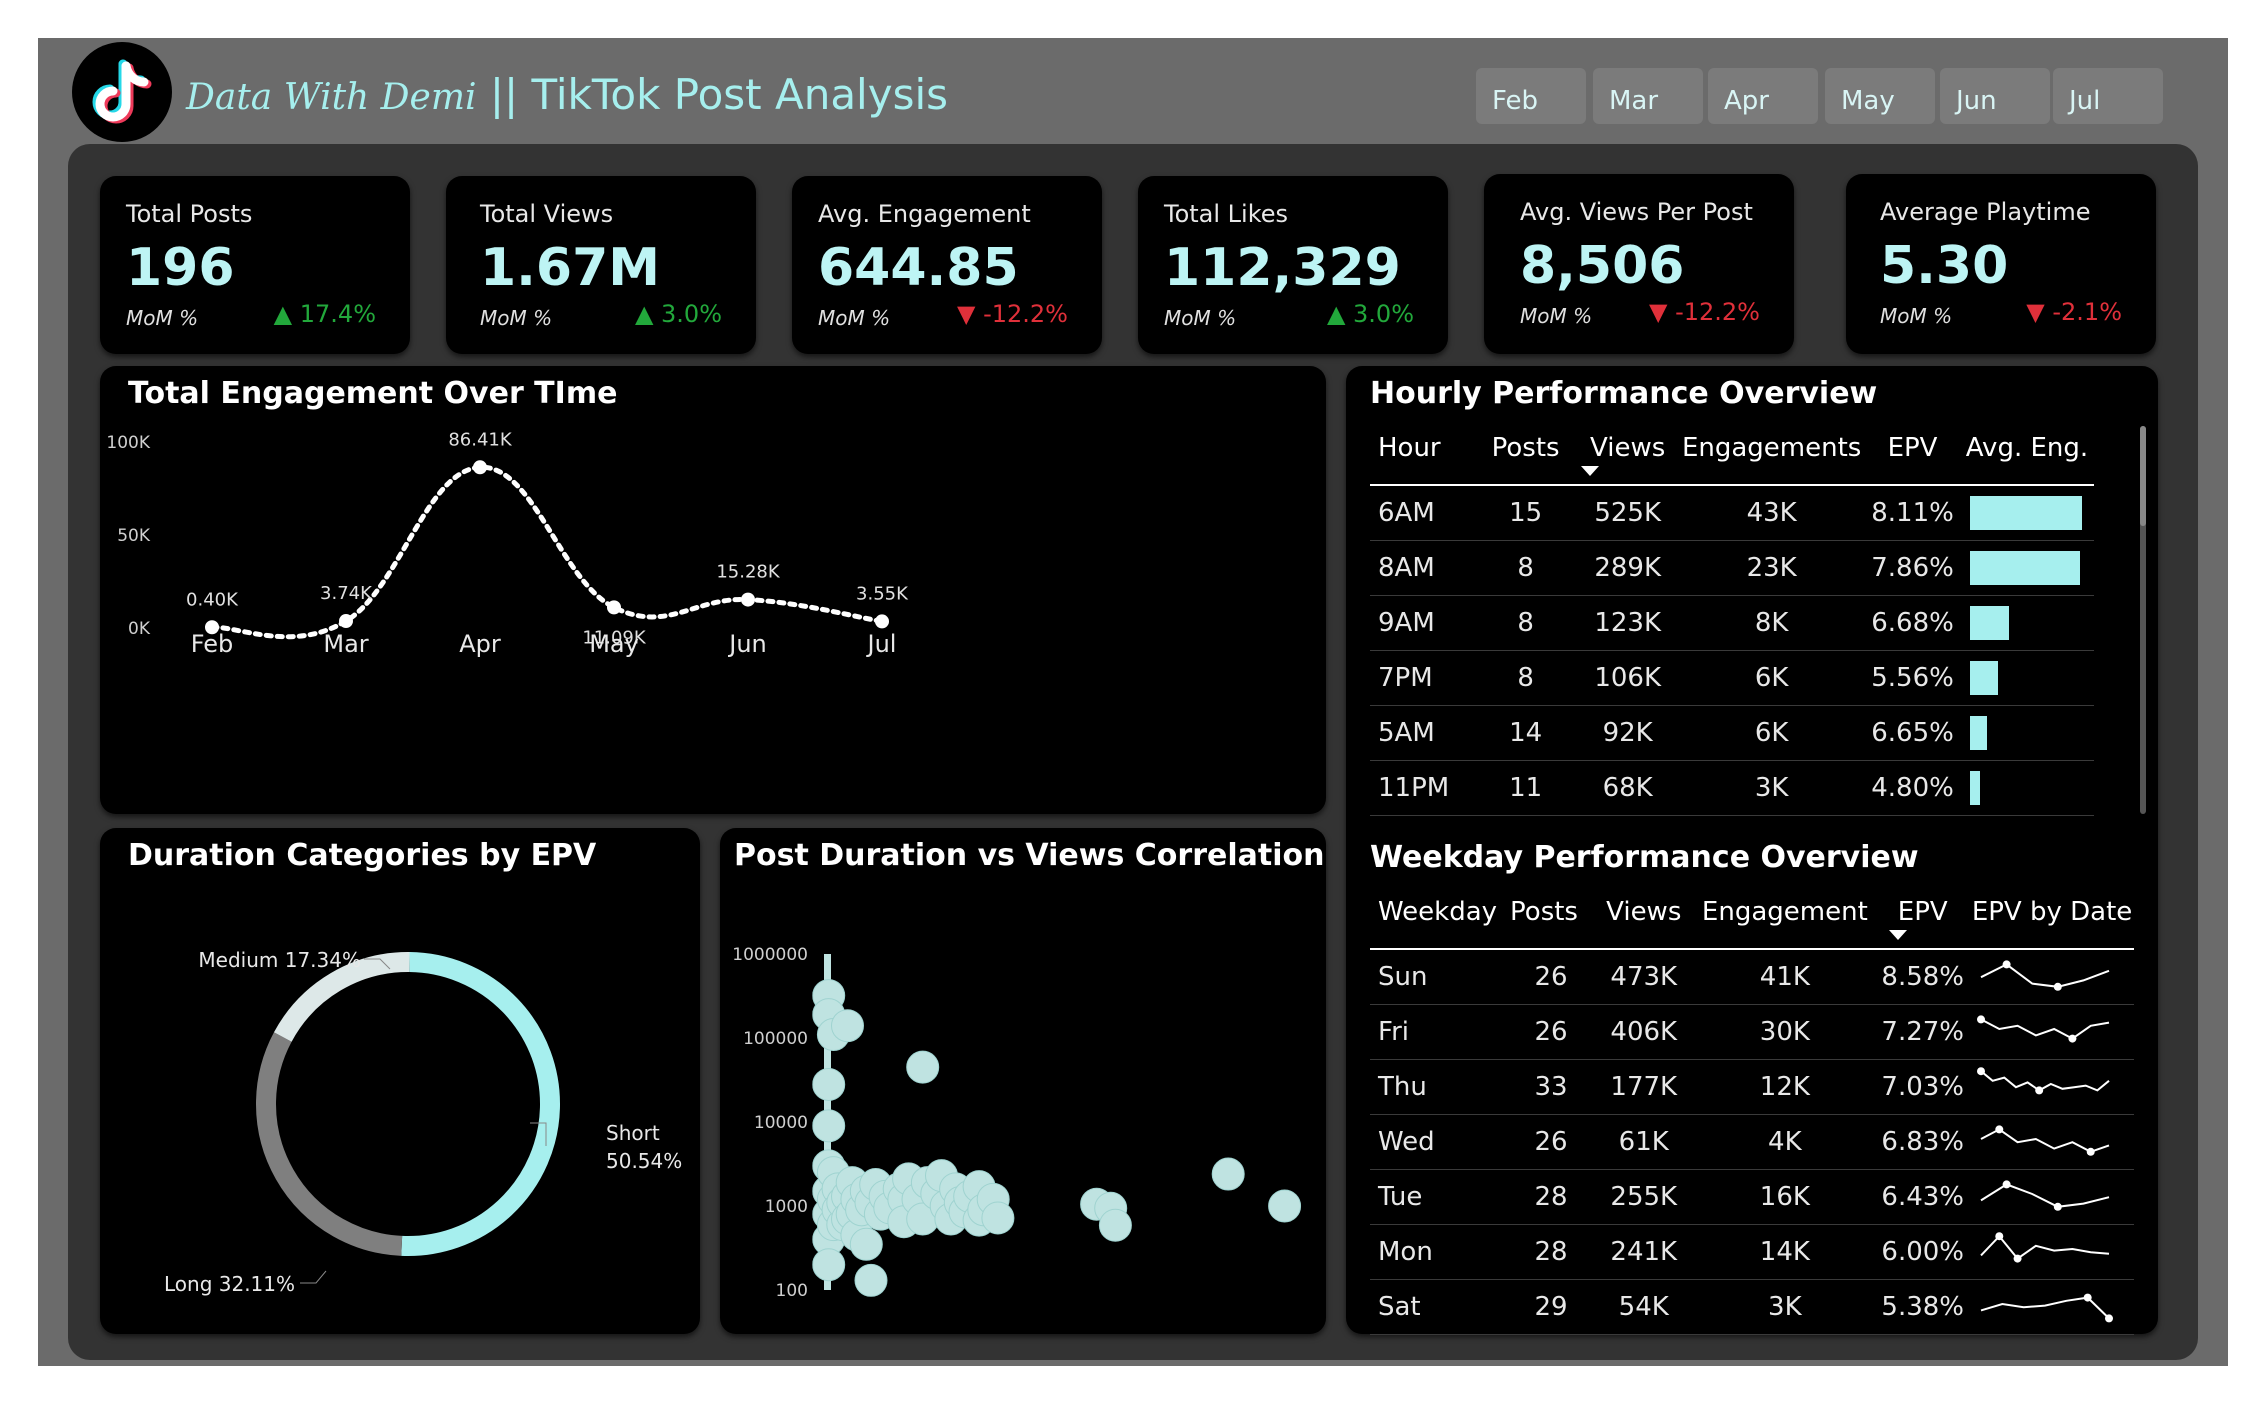  Describe the element at coordinates (1785, 1252) in the screenshot. I see `cell-engagement: 14K` at that location.